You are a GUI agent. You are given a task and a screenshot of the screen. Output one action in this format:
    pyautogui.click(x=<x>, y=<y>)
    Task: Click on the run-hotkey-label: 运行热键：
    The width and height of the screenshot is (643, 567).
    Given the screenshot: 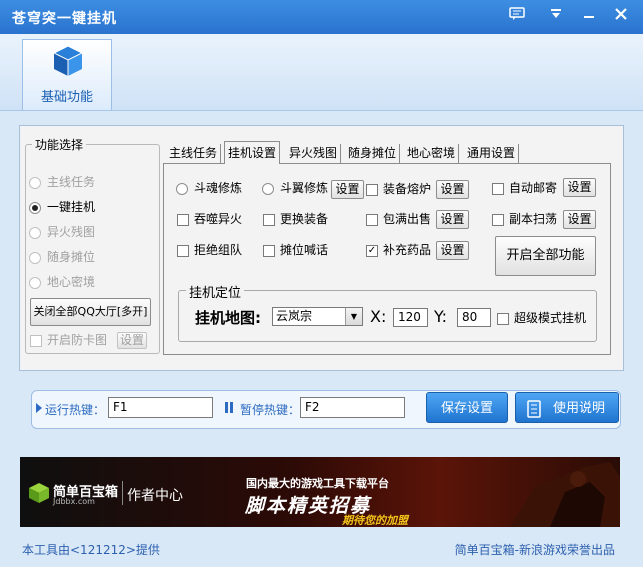 What is the action you would take?
    pyautogui.click(x=75, y=410)
    